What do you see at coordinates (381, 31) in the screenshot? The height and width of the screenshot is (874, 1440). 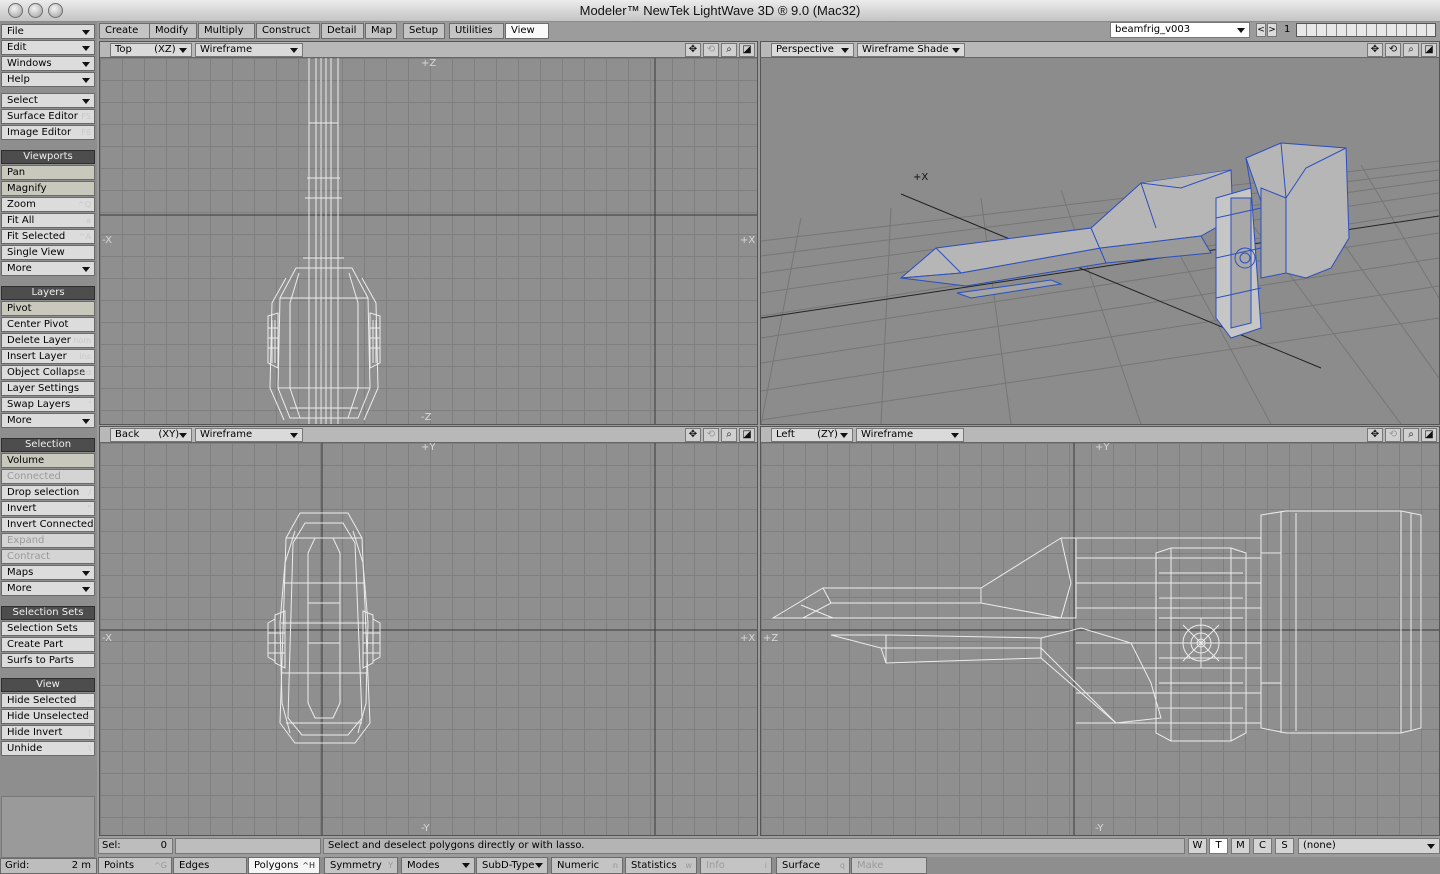 I see `tab-map: Map` at bounding box center [381, 31].